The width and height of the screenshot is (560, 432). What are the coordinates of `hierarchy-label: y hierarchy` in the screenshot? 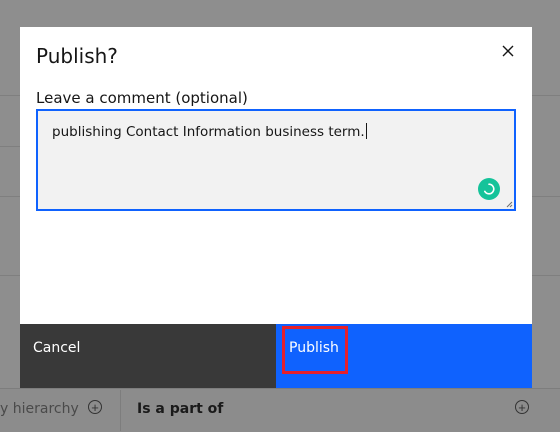 It's located at (39, 409).